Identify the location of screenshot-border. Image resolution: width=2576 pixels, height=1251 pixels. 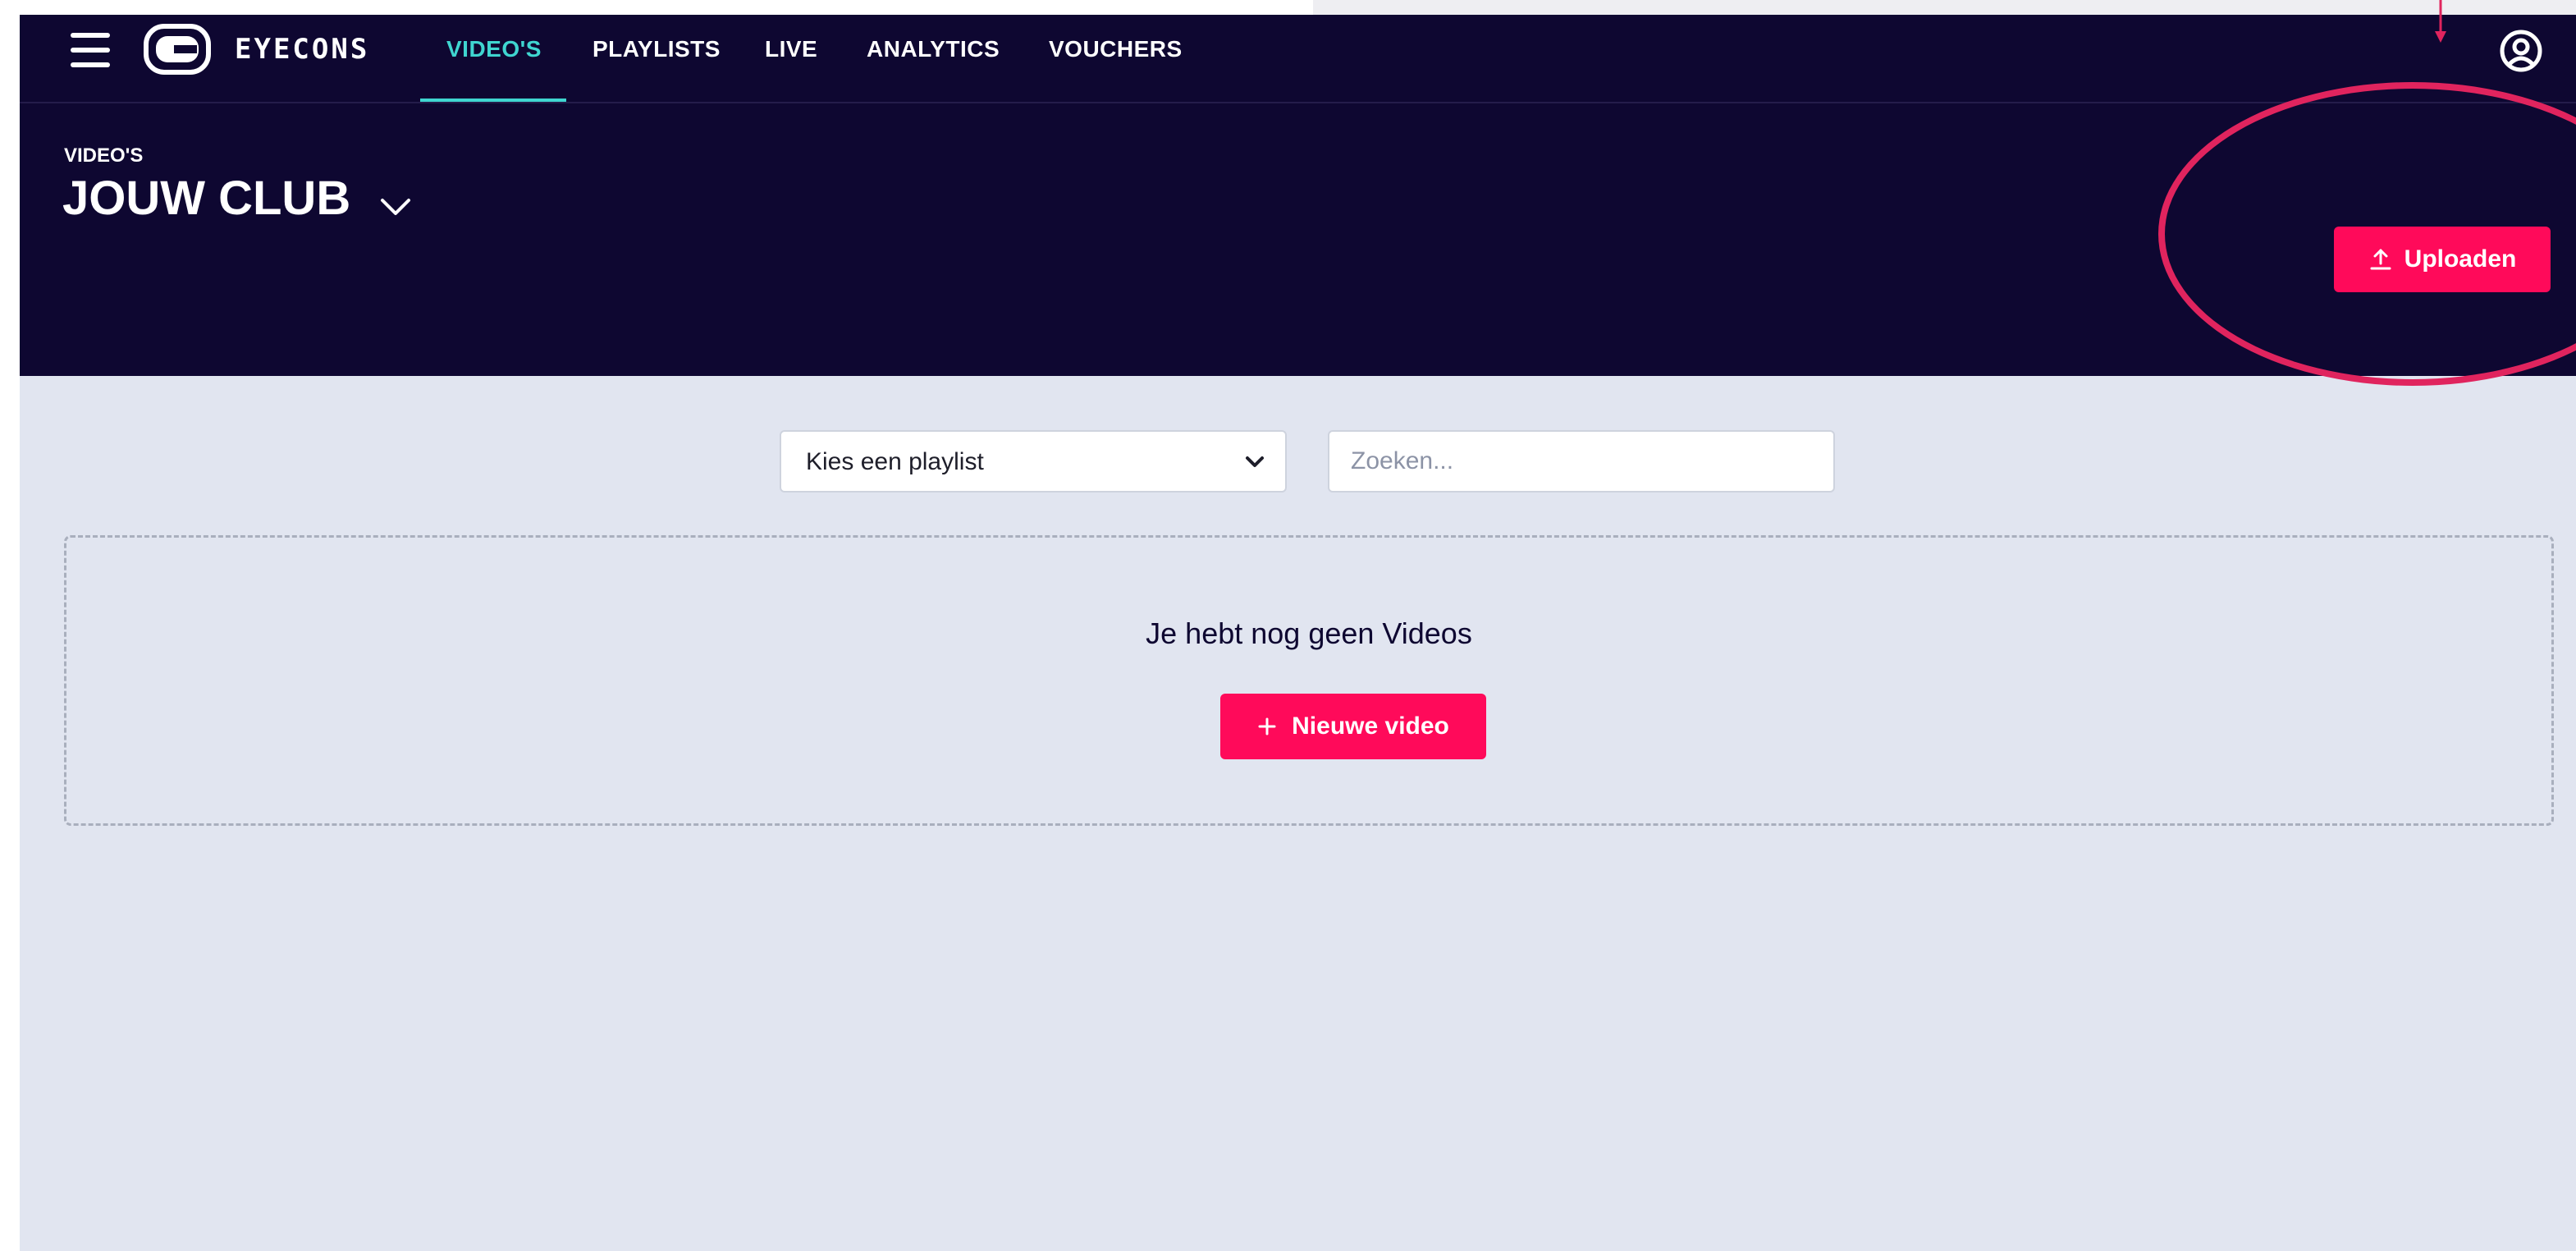
(1944, 7).